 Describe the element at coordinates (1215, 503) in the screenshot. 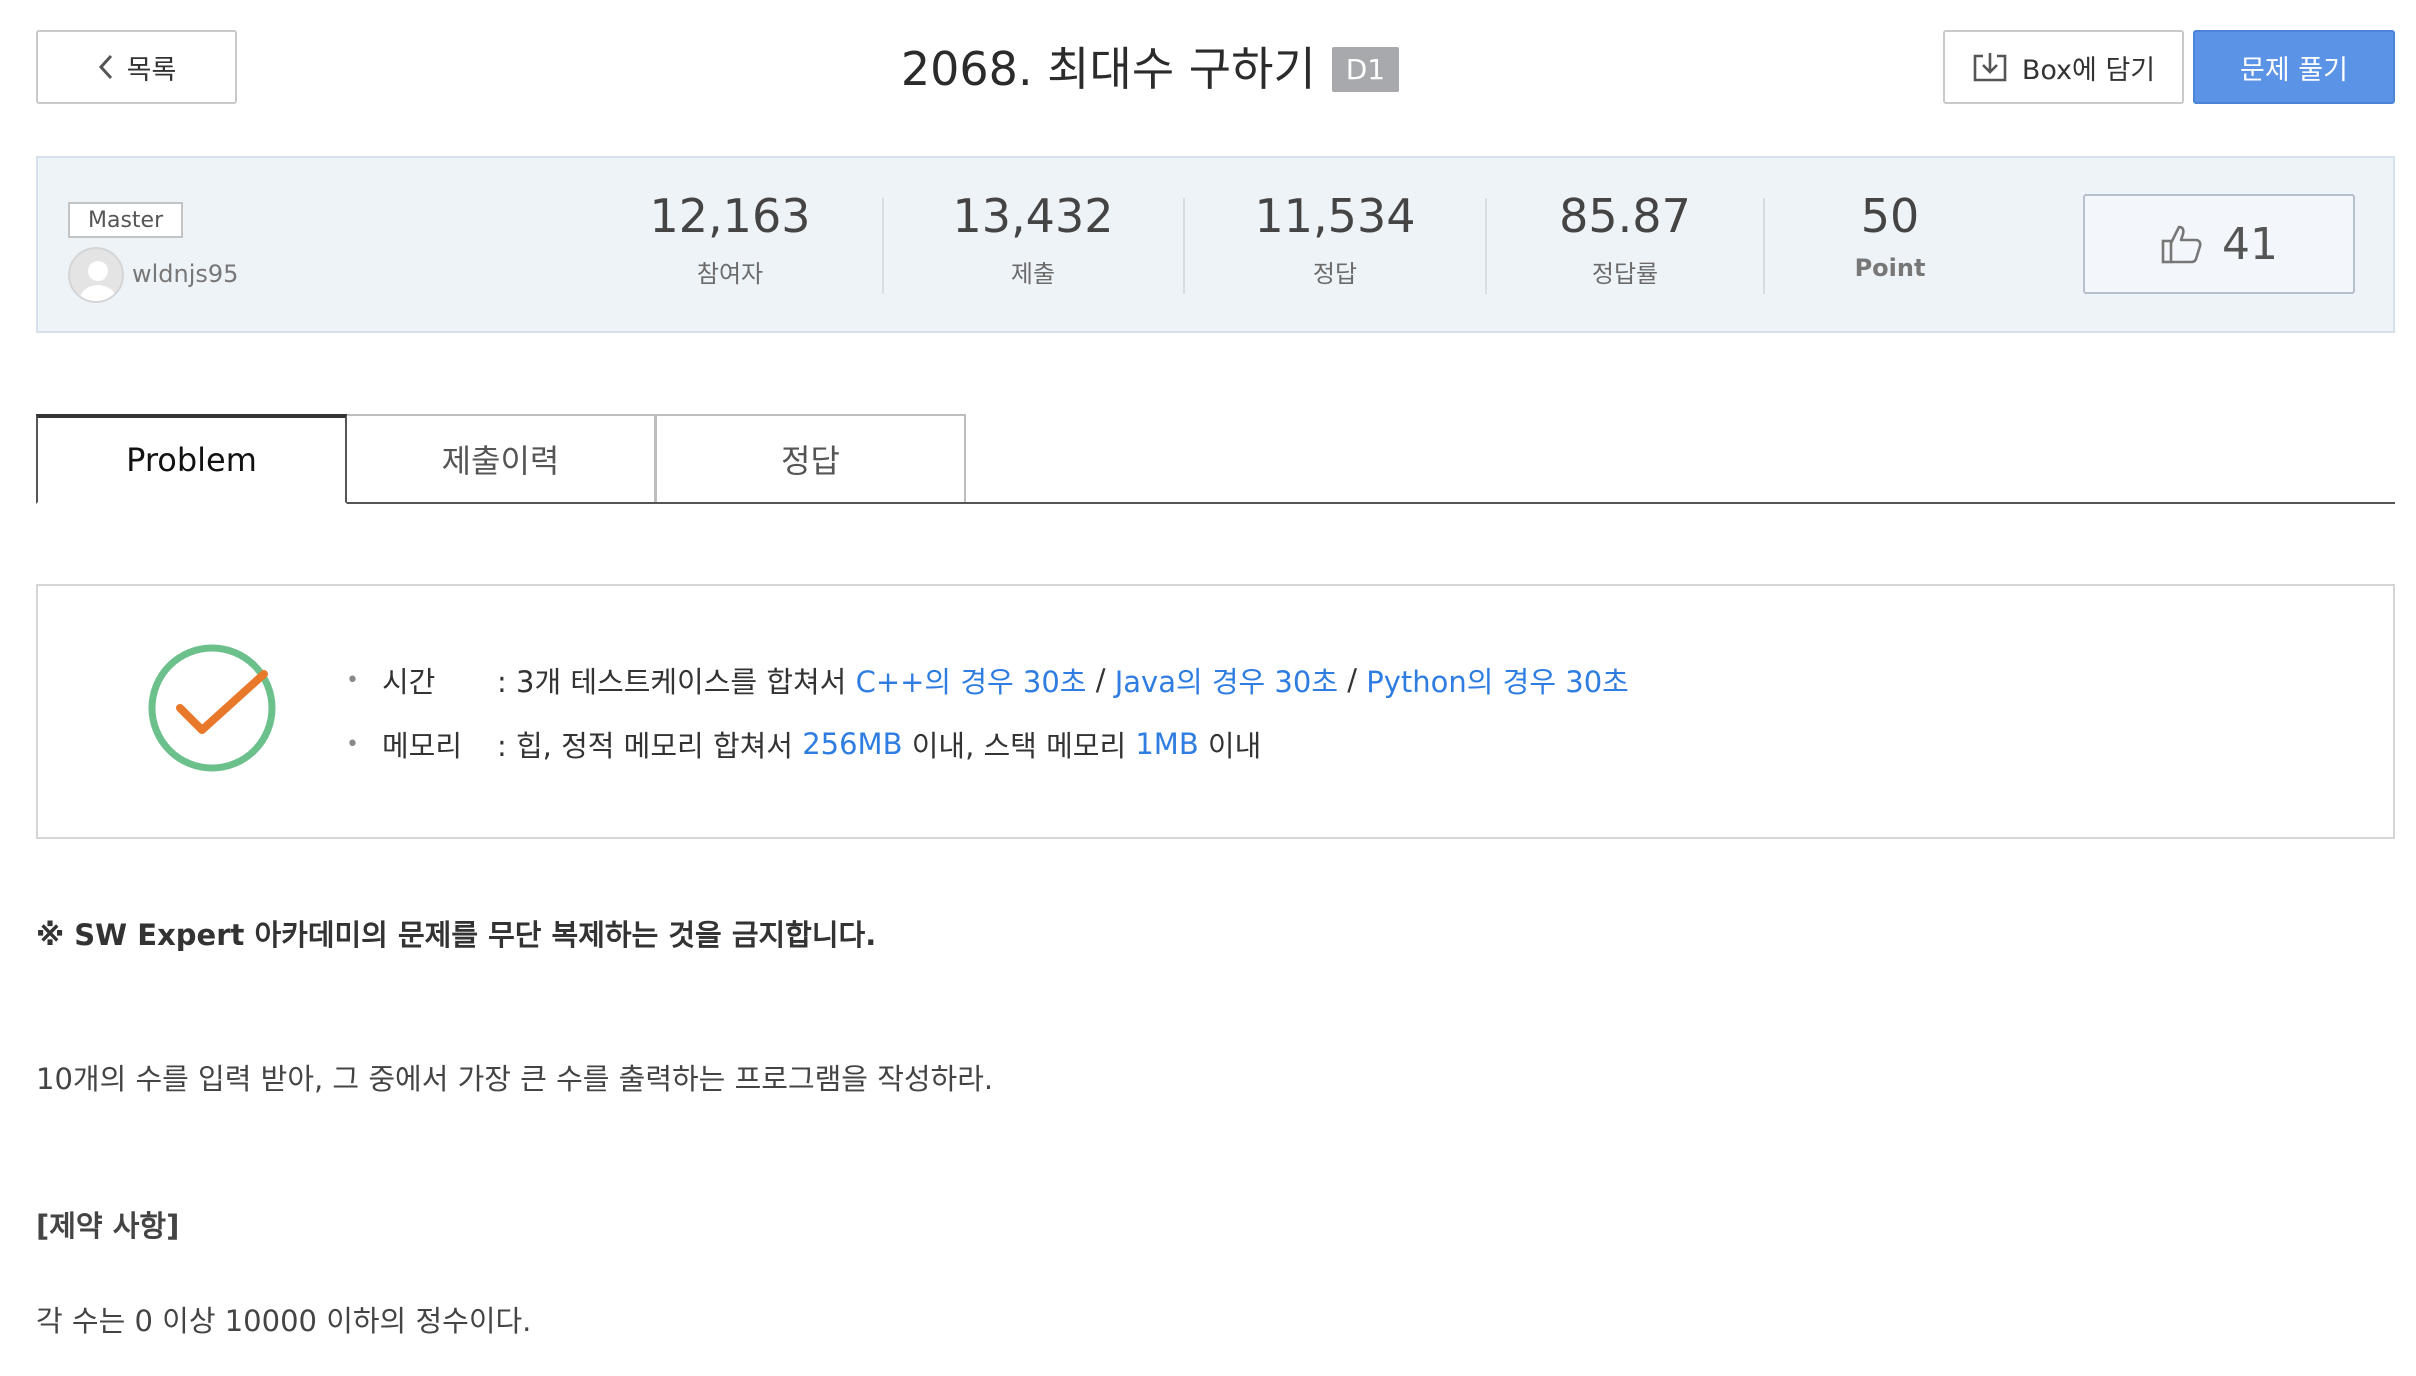

I see `tab-underline` at that location.